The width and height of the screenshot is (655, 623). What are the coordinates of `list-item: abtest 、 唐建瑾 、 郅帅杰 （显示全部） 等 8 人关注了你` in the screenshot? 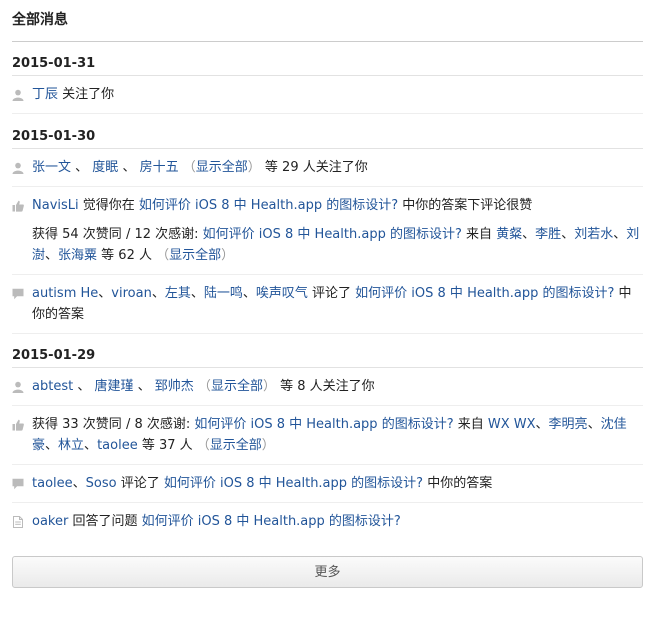 It's located at (327, 387).